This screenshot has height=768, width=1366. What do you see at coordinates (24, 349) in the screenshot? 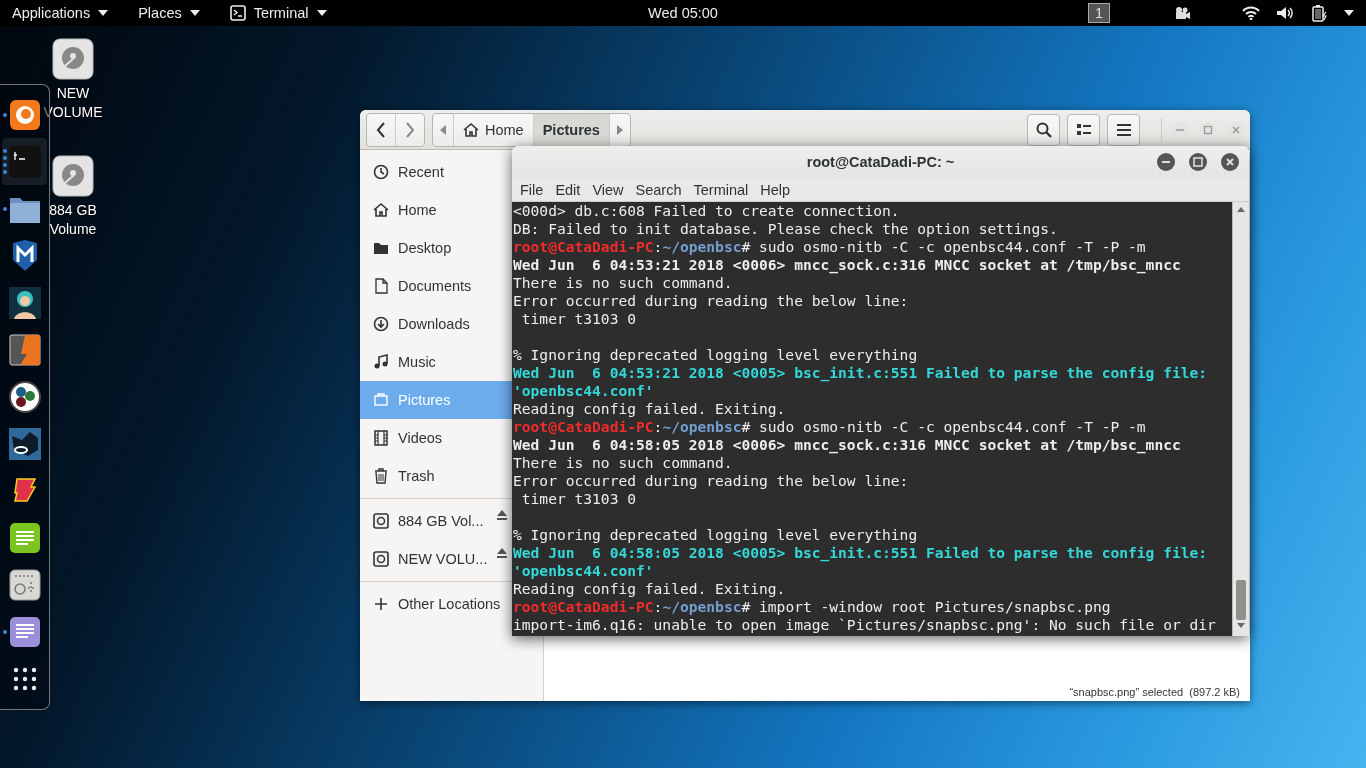
I see `bolt-icon` at bounding box center [24, 349].